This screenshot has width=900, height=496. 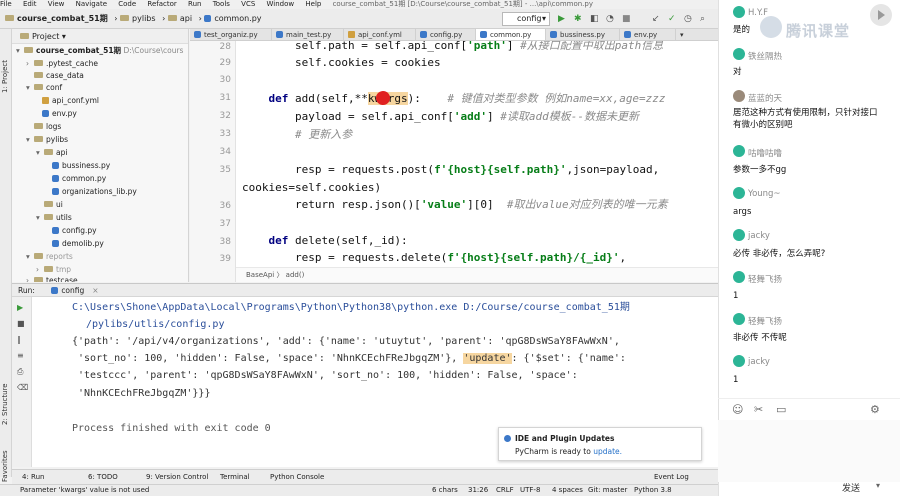 What do you see at coordinates (177, 477) in the screenshot?
I see `version-control-tool-button: 9: Version Control` at bounding box center [177, 477].